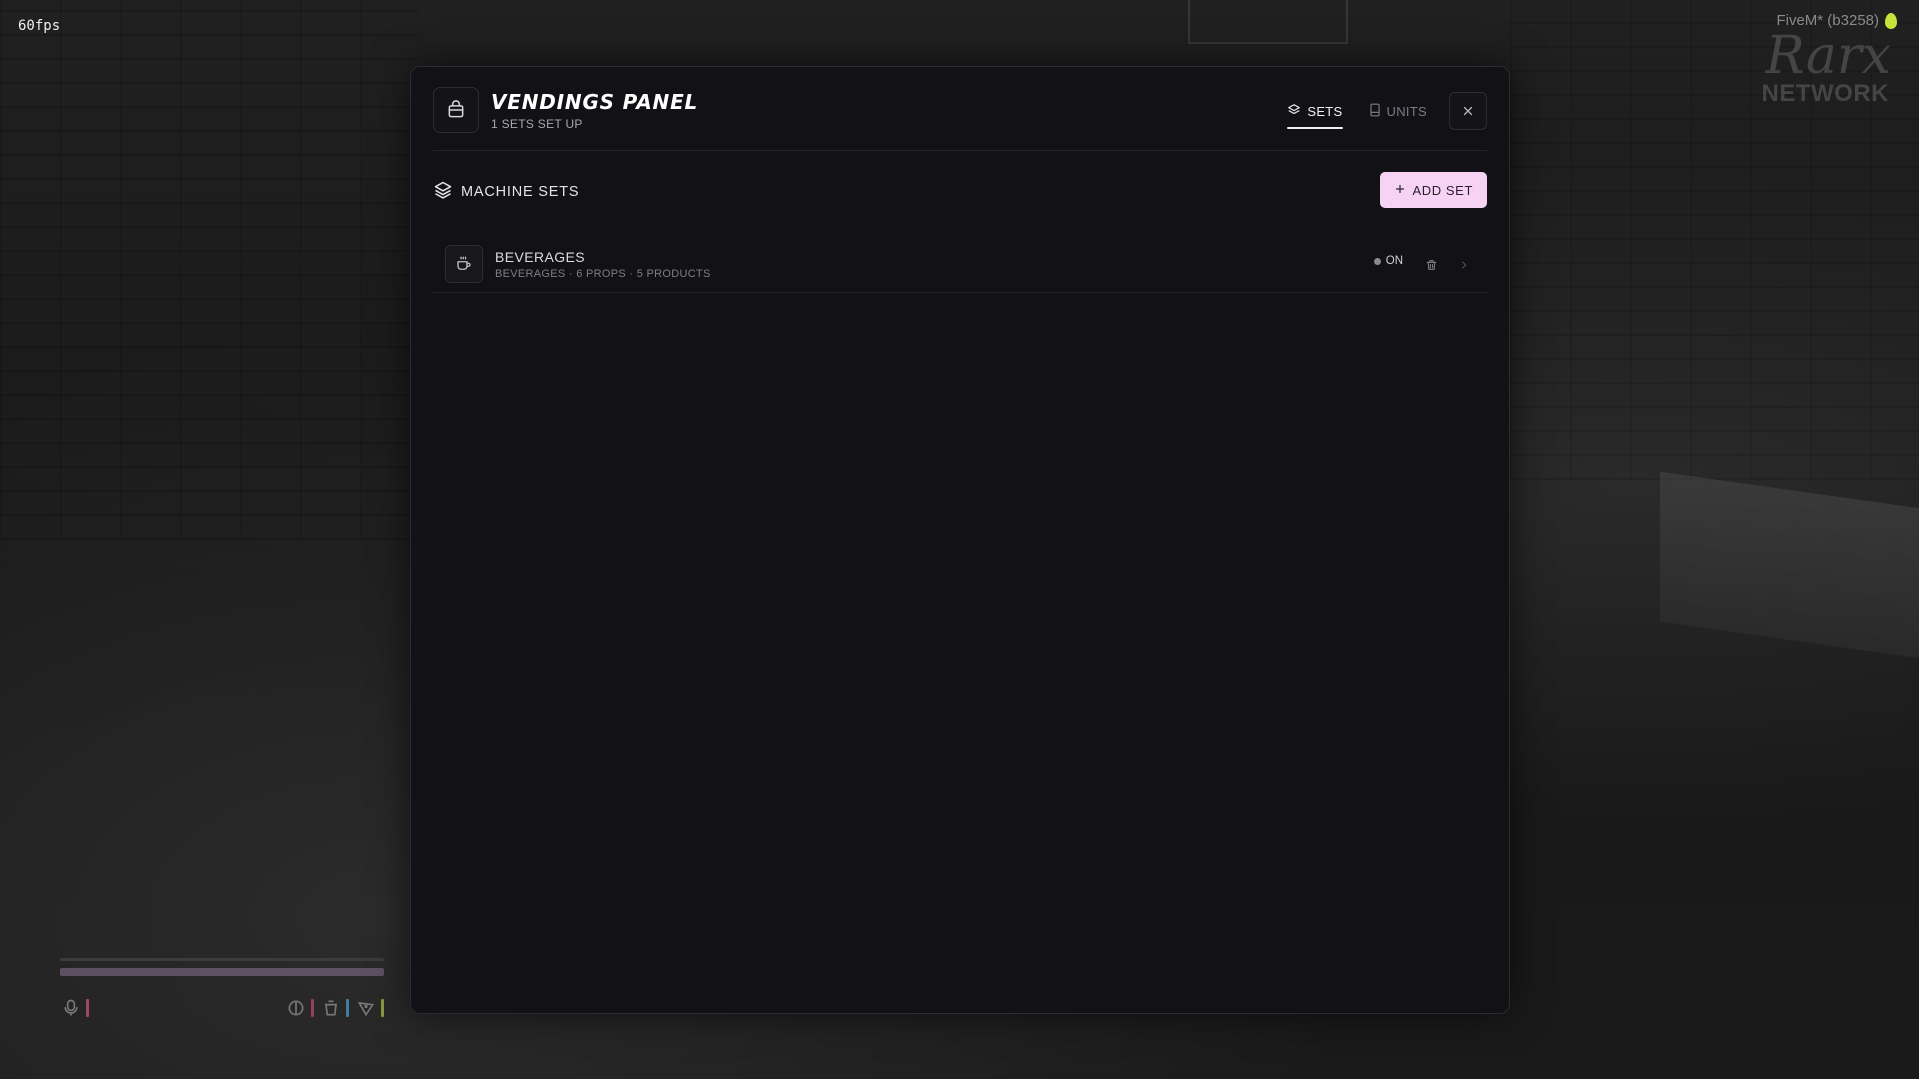 The width and height of the screenshot is (1919, 1079). What do you see at coordinates (222, 959) in the screenshot?
I see `hud-armor-bar` at bounding box center [222, 959].